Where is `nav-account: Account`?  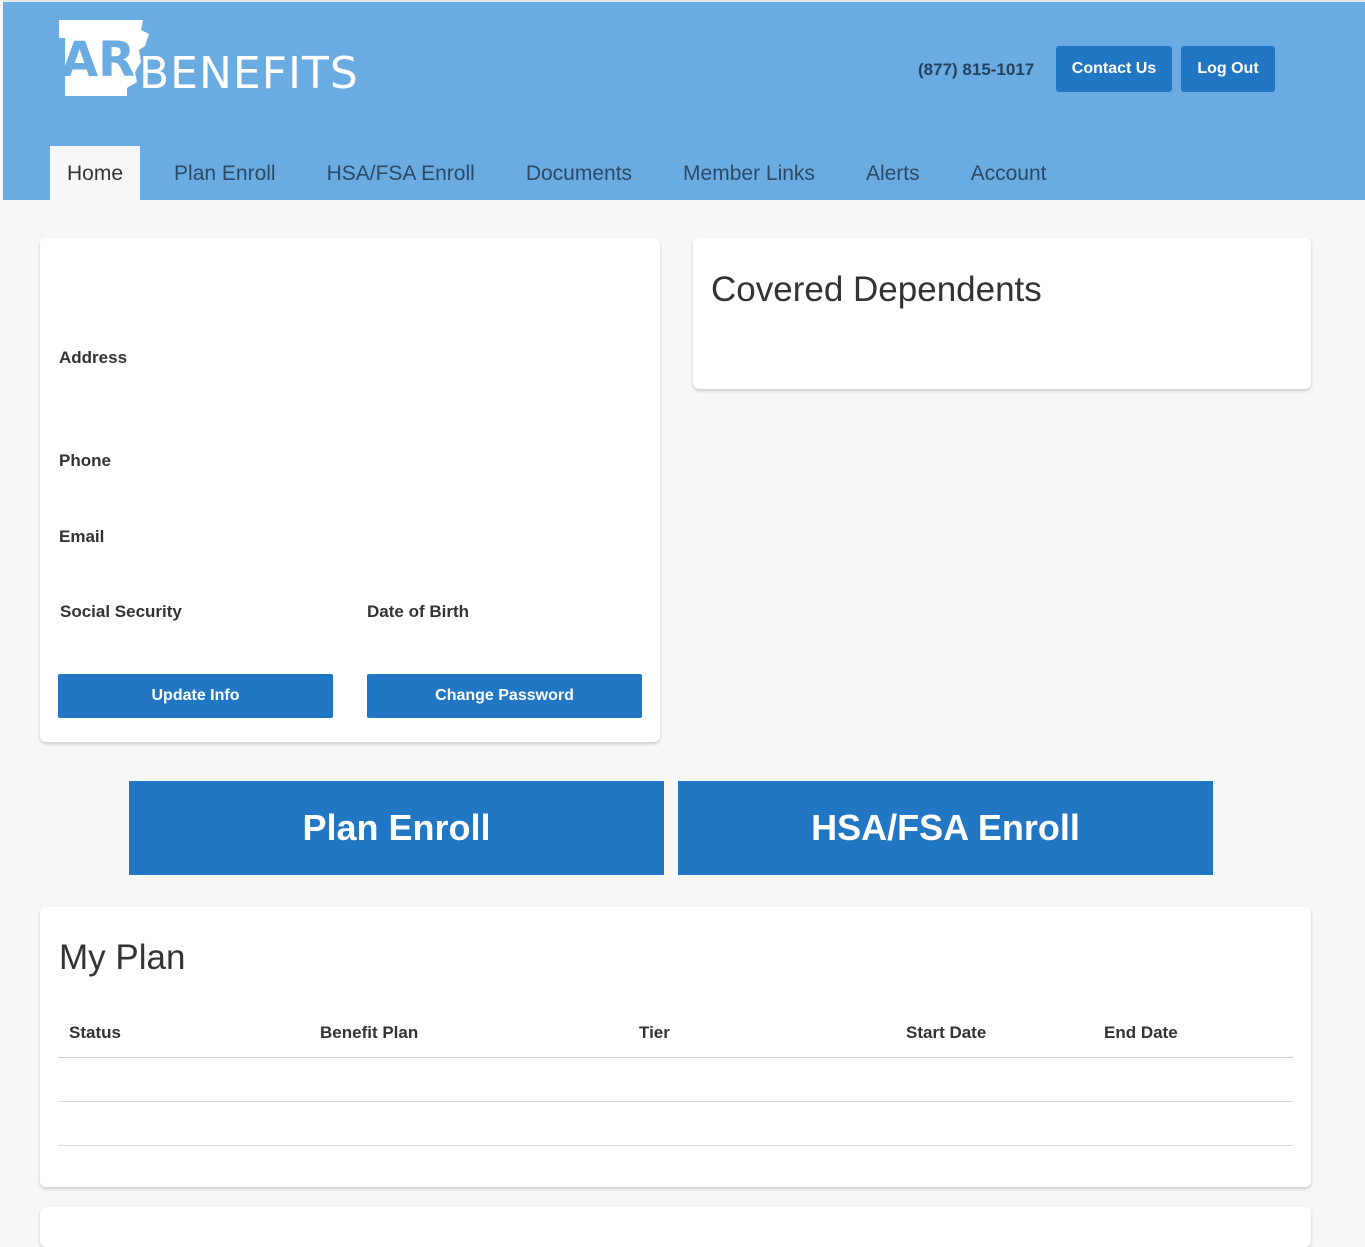 nav-account: Account is located at coordinates (1009, 174).